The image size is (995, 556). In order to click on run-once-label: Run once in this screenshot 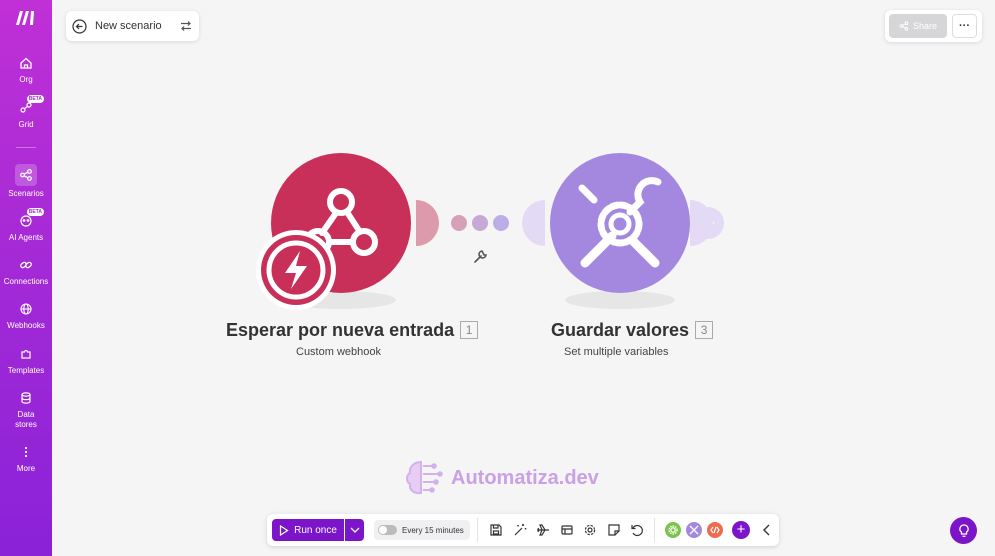, I will do `click(315, 530)`.